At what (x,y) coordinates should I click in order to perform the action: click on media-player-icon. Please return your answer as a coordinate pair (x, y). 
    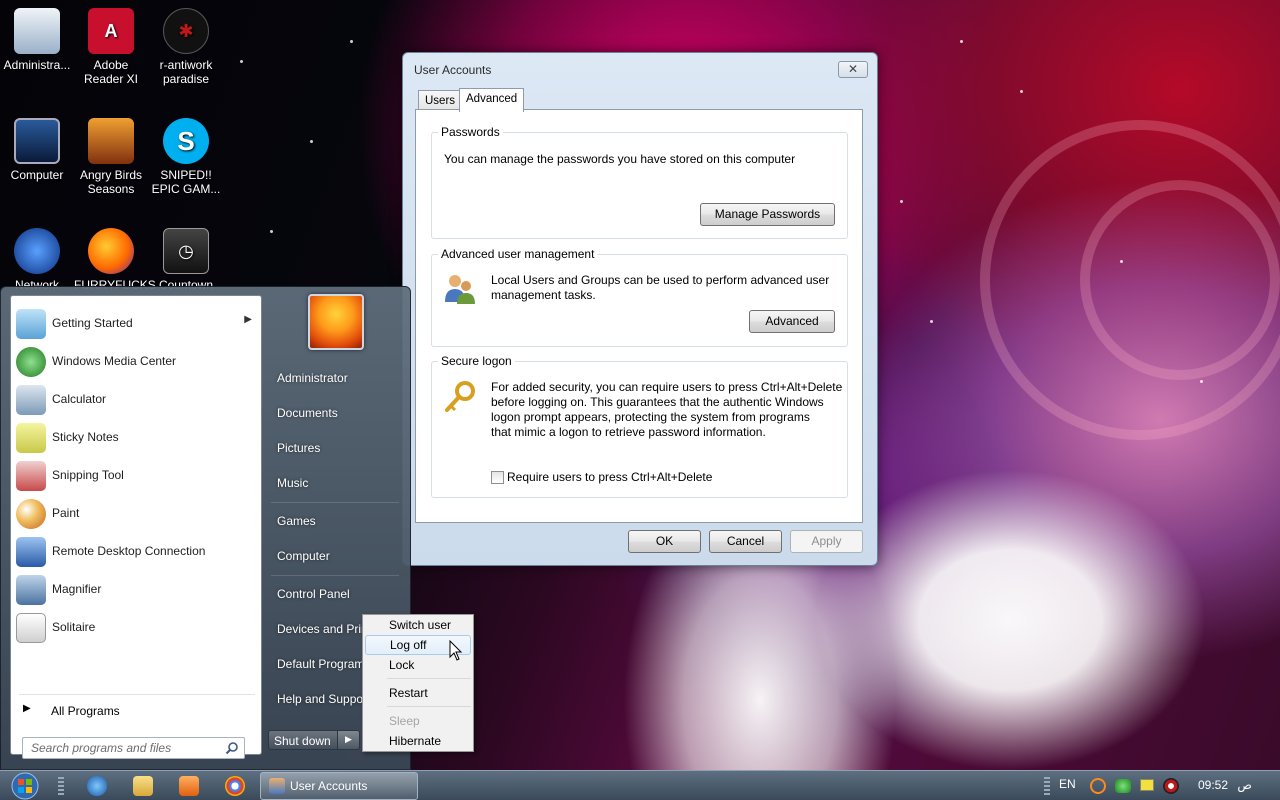
    Looking at the image, I should click on (189, 786).